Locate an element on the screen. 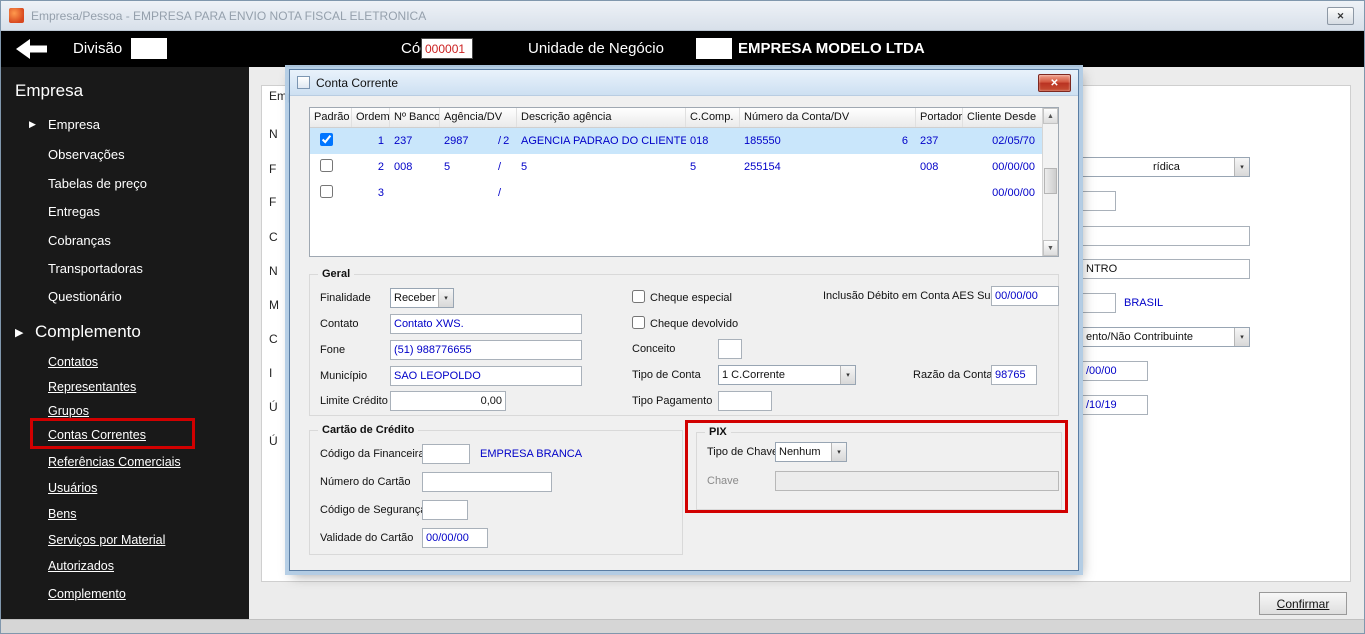 The width and height of the screenshot is (1365, 634). tipo-chave-value: Nenhum is located at coordinates (800, 452).